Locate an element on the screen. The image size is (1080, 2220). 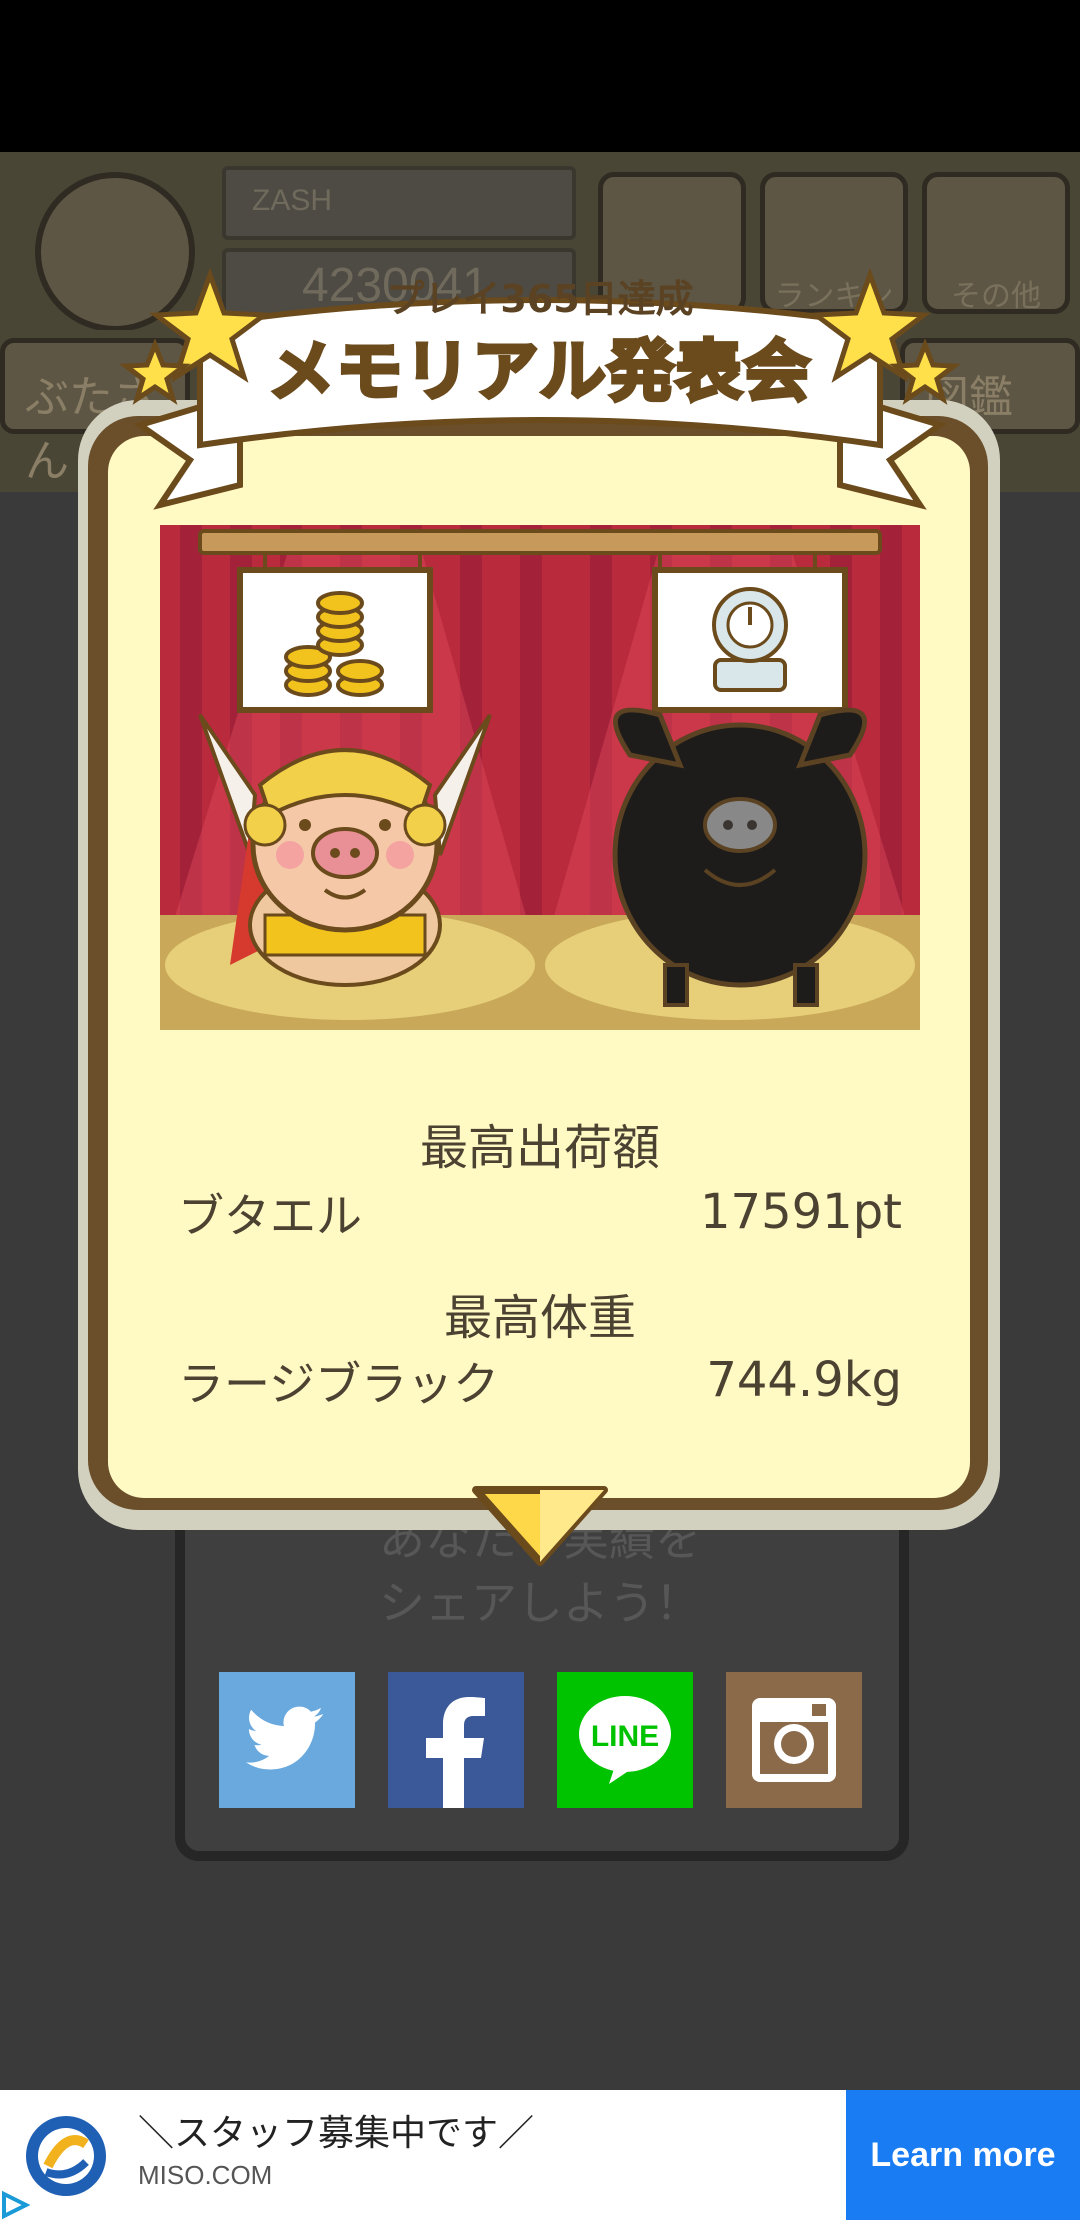
instagram-share-button is located at coordinates (794, 1740).